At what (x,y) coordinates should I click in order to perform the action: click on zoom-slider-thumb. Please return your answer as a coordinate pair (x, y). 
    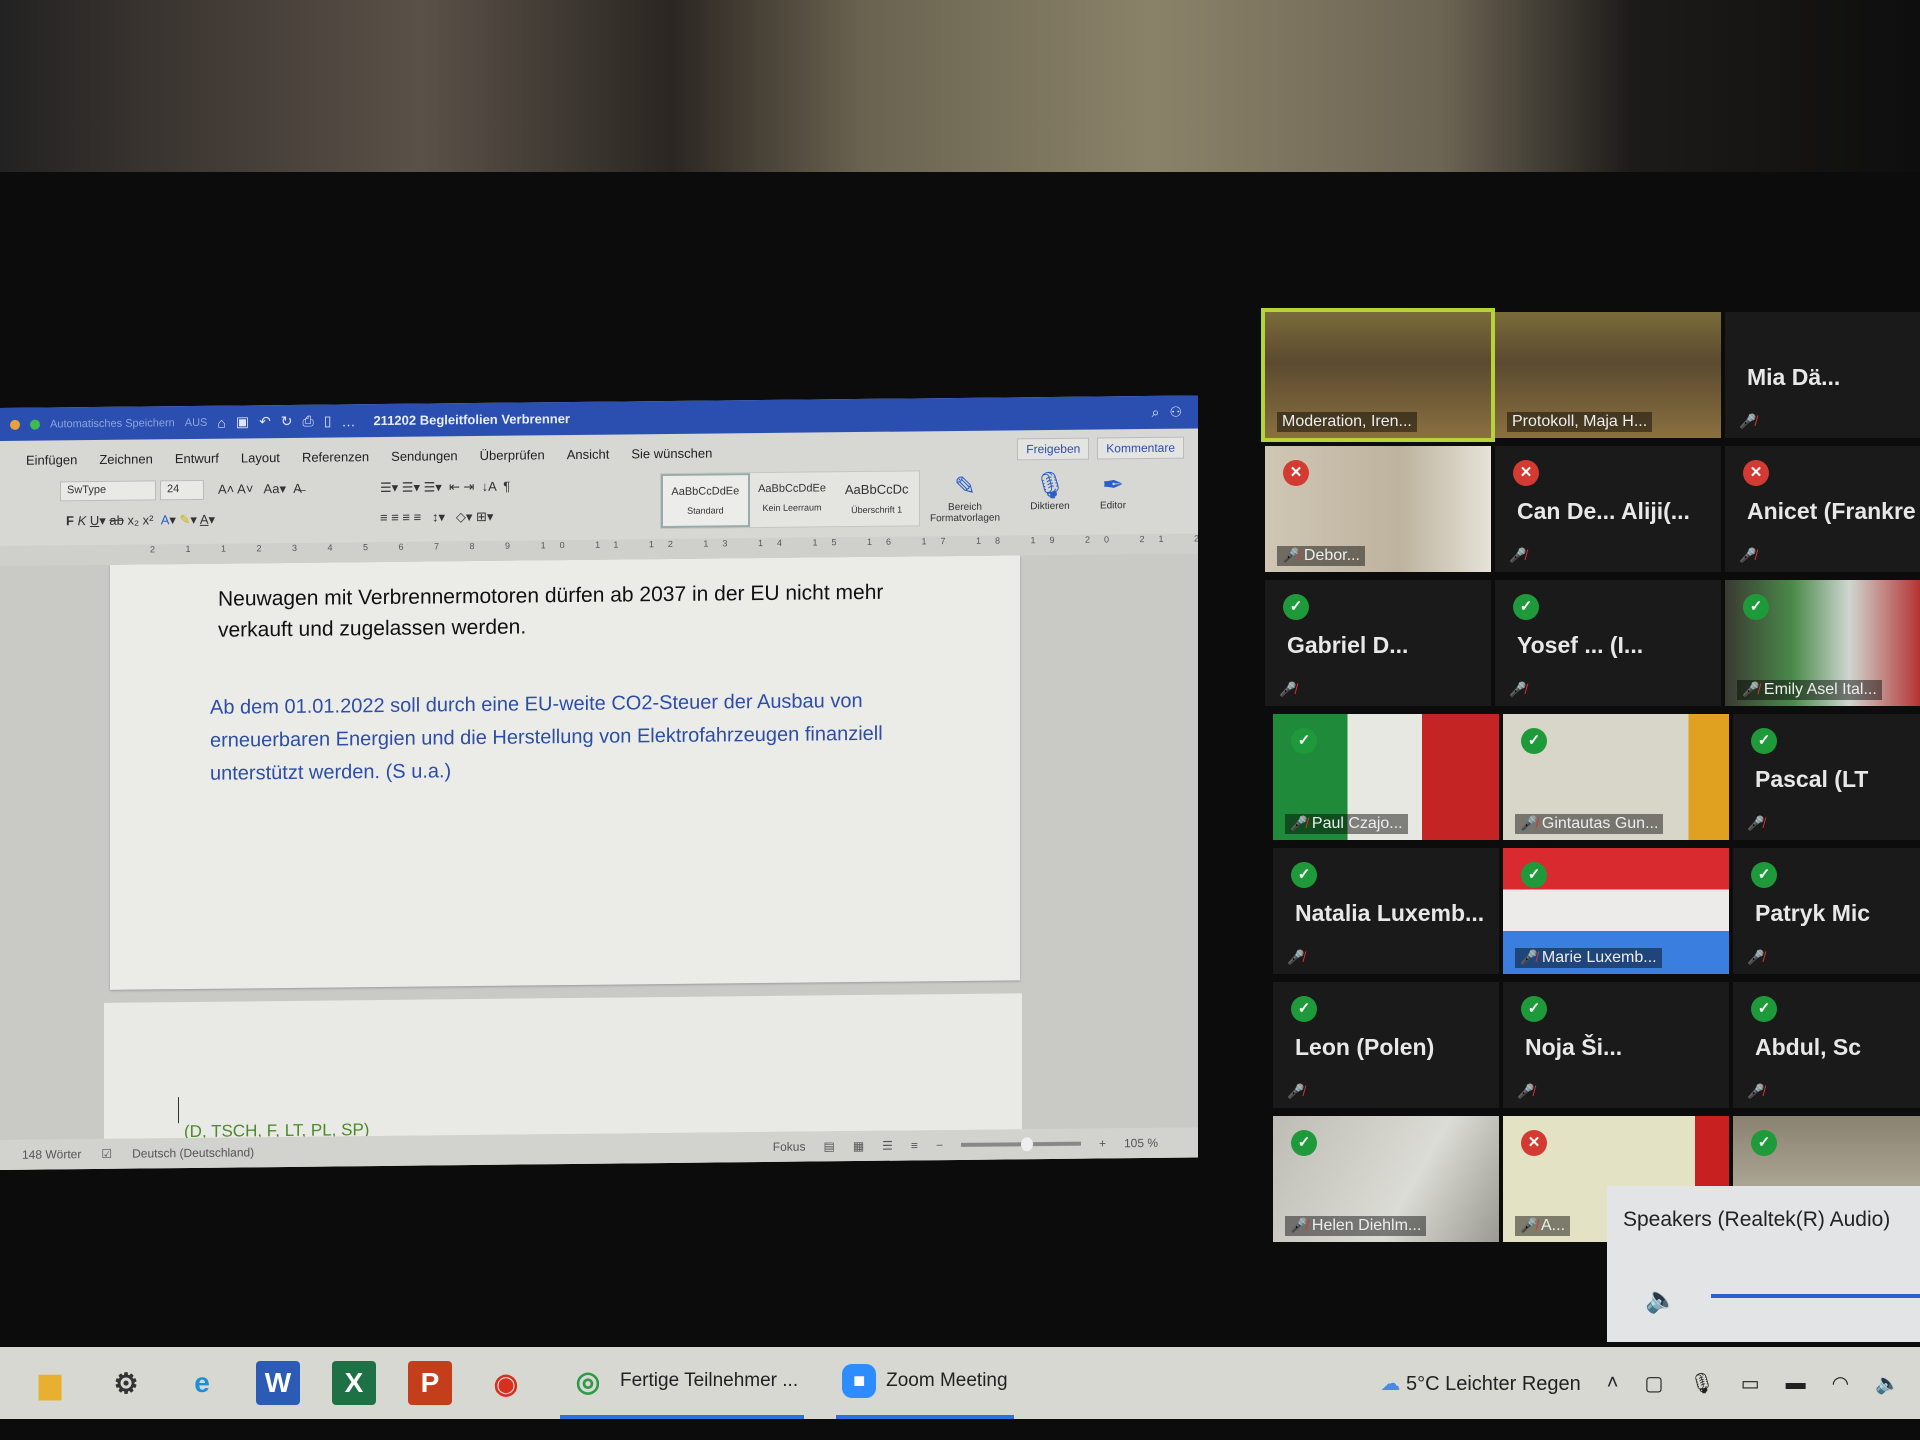
    Looking at the image, I should click on (1026, 1144).